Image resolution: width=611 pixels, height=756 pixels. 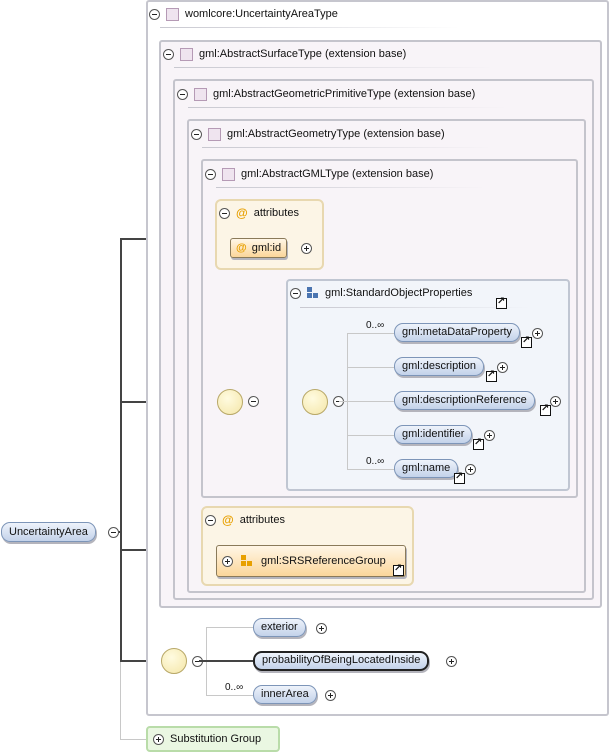 What do you see at coordinates (158, 739) in the screenshot?
I see `substitution-expand-toggle` at bounding box center [158, 739].